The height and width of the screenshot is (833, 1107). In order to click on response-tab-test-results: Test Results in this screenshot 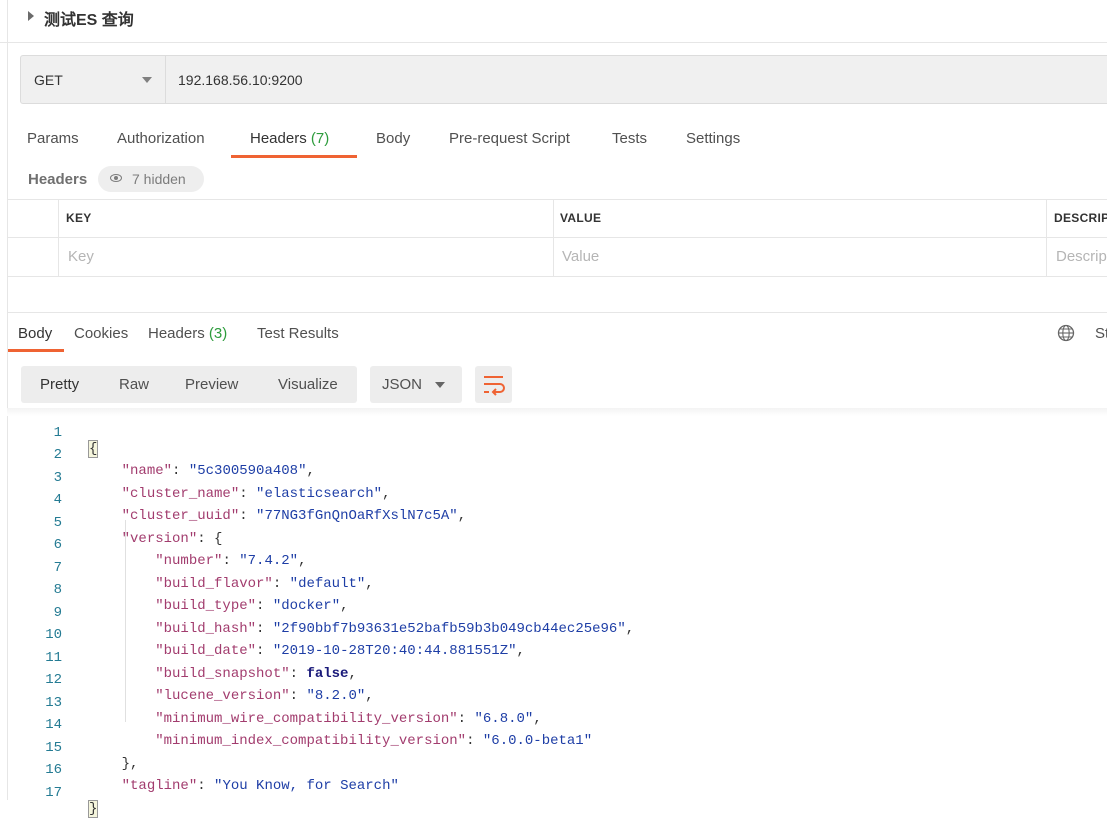, I will do `click(298, 333)`.